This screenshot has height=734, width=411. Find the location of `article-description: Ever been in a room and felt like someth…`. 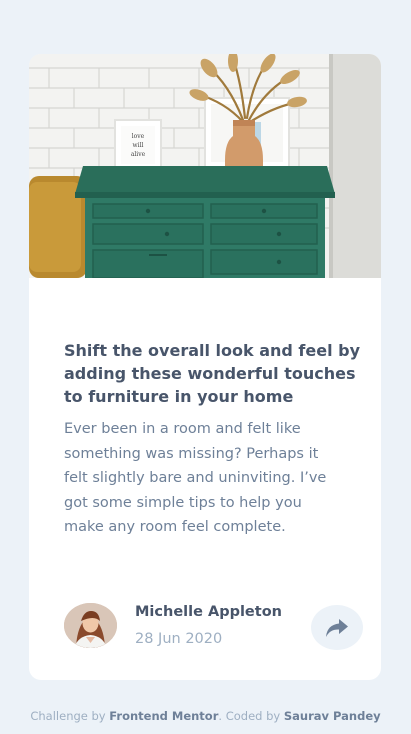

article-description: Ever been in a room and felt like someth… is located at coordinates (195, 478).